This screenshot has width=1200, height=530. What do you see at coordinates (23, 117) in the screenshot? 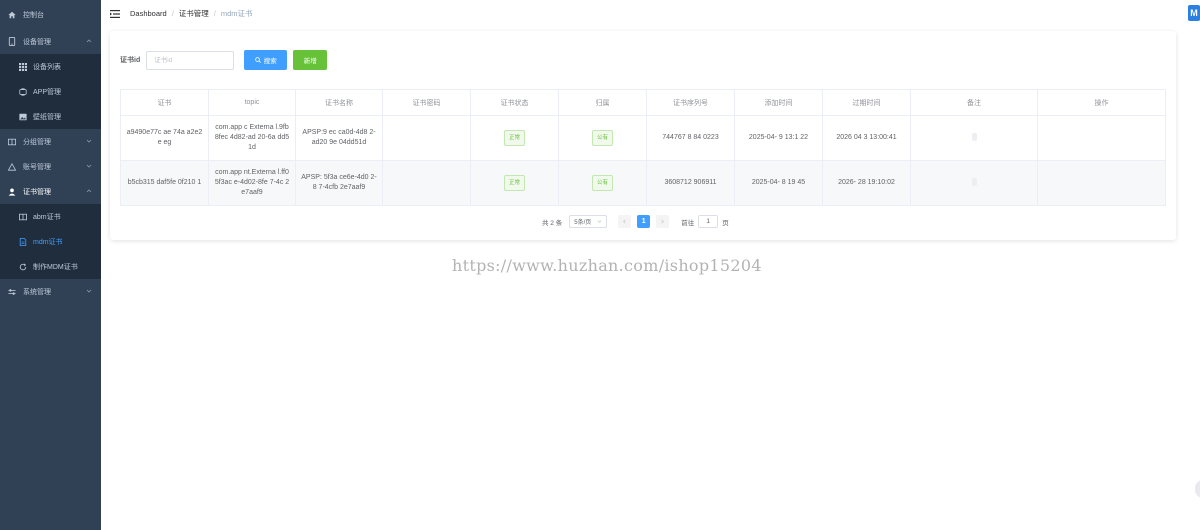
I see `image-icon` at bounding box center [23, 117].